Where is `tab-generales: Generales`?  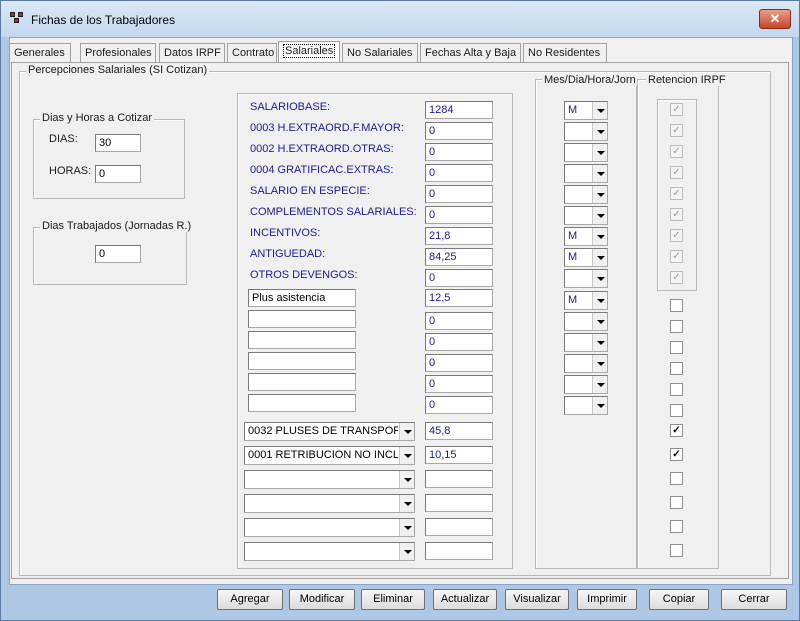 tab-generales: Generales is located at coordinates (40, 52).